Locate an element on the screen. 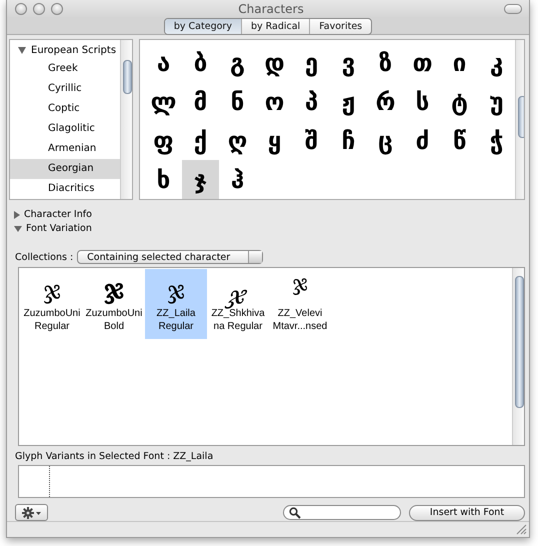 Image resolution: width=538 pixels, height=546 pixels. font-name: na Regular is located at coordinates (238, 327).